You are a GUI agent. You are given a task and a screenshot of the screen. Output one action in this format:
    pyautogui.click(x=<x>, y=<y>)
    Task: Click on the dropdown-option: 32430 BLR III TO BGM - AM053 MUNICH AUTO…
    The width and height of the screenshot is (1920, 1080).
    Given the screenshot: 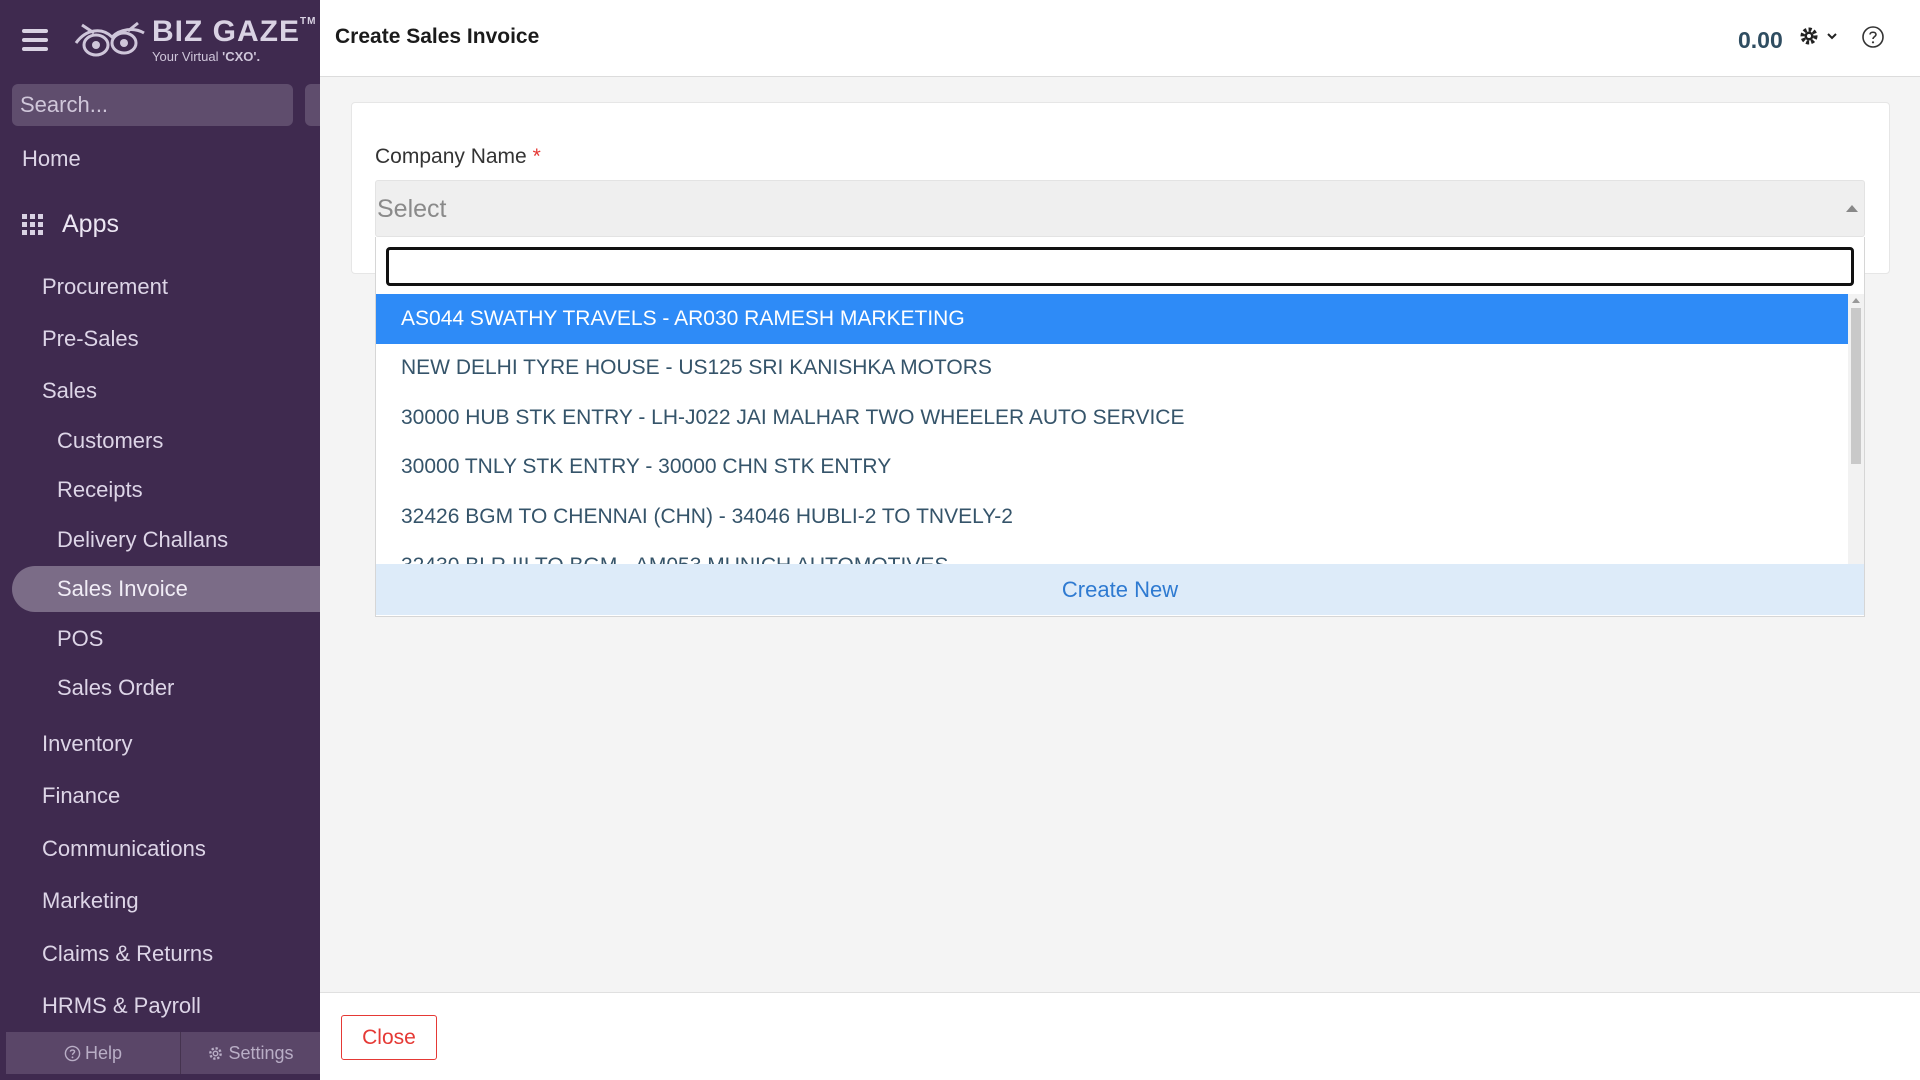 What is the action you would take?
    pyautogui.click(x=1112, y=553)
    